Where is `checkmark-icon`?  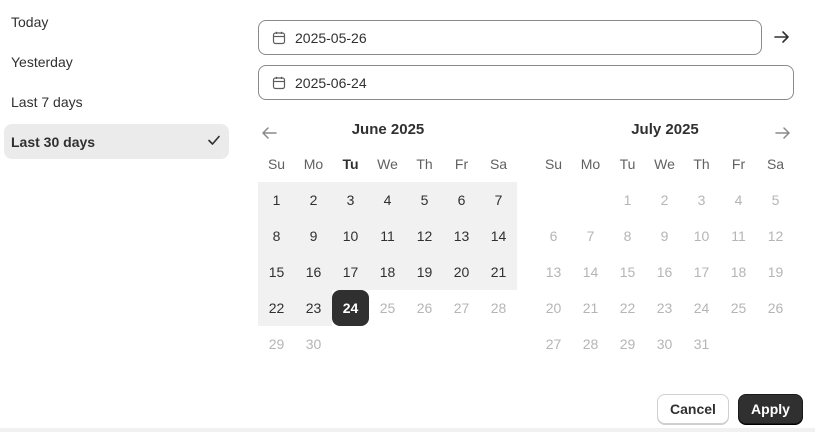
checkmark-icon is located at coordinates (214, 142).